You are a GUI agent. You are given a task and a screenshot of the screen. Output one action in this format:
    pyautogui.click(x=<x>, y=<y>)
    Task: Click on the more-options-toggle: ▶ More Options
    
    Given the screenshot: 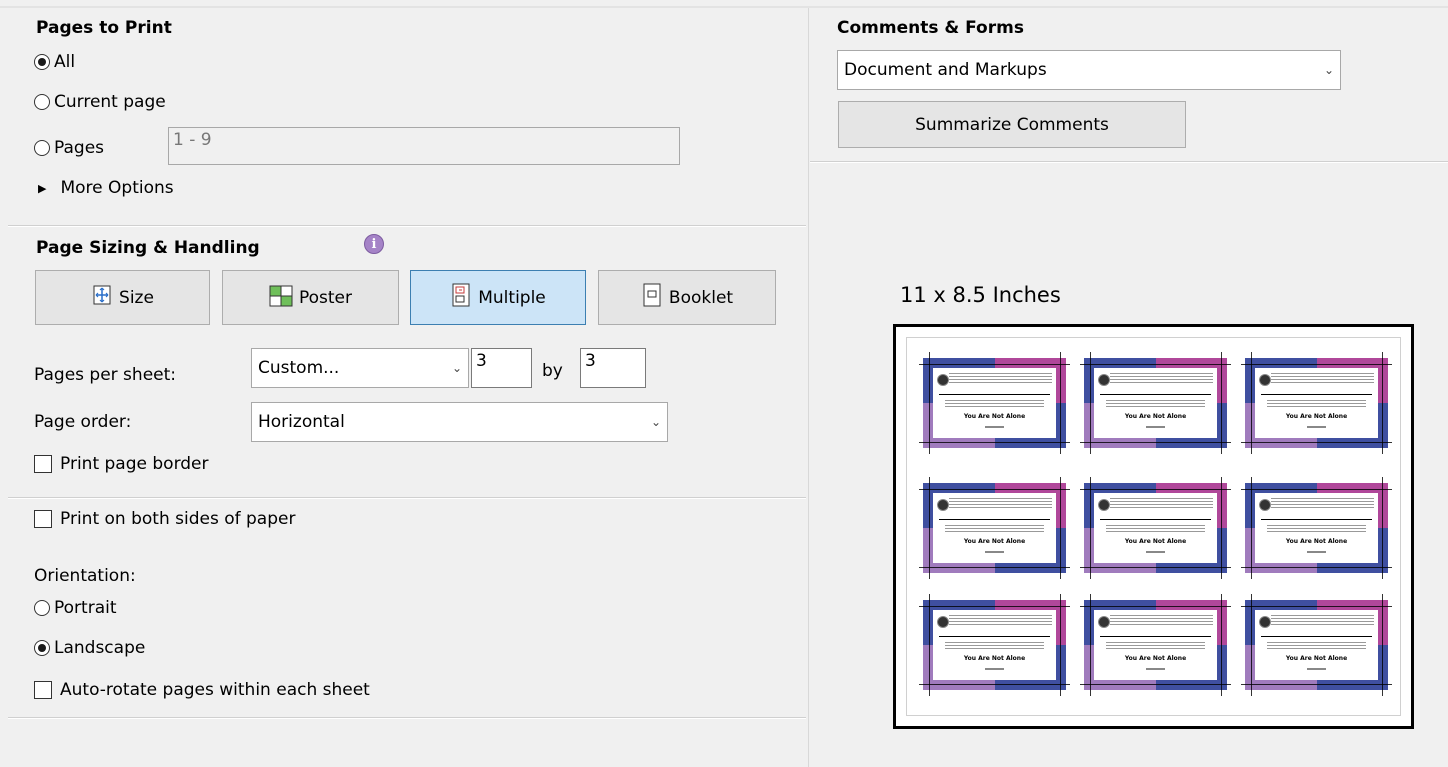 What is the action you would take?
    pyautogui.click(x=106, y=188)
    